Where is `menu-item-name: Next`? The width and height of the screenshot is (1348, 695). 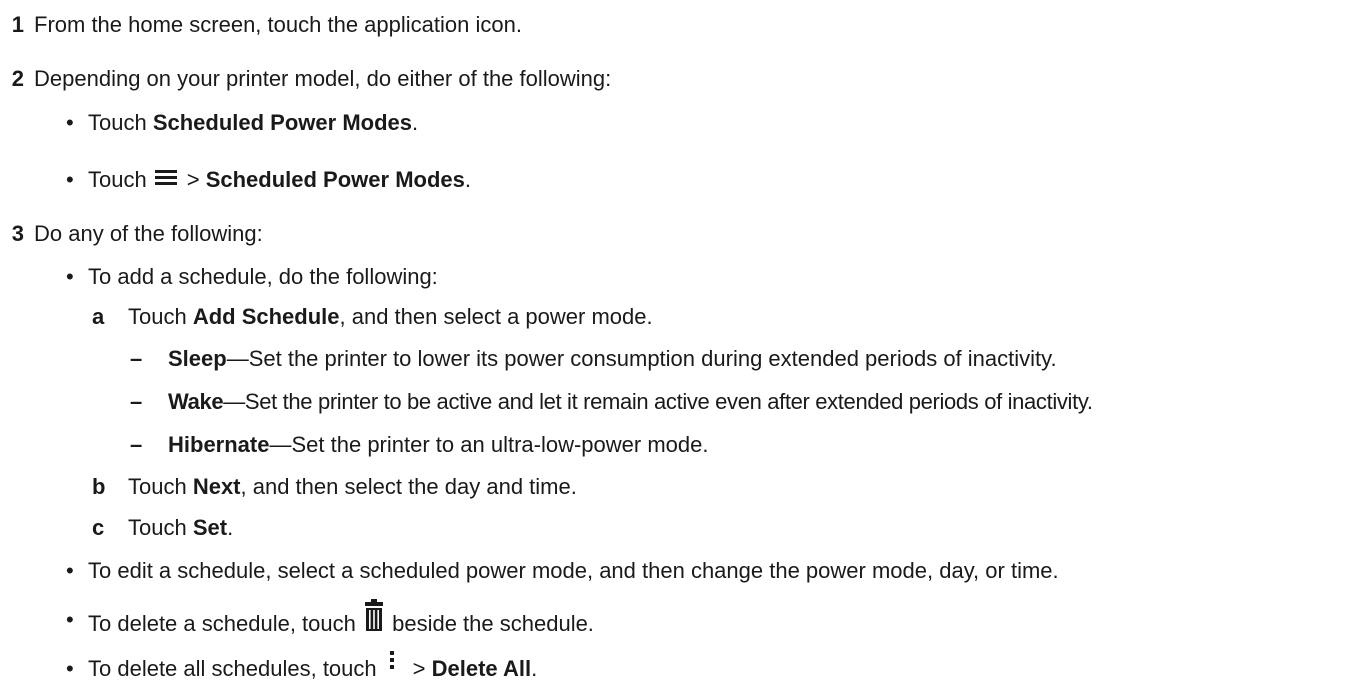 menu-item-name: Next is located at coordinates (216, 486).